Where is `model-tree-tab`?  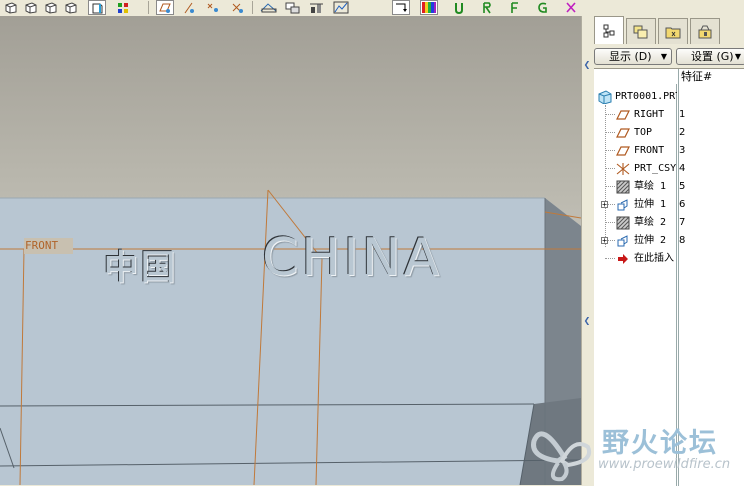 model-tree-tab is located at coordinates (609, 30).